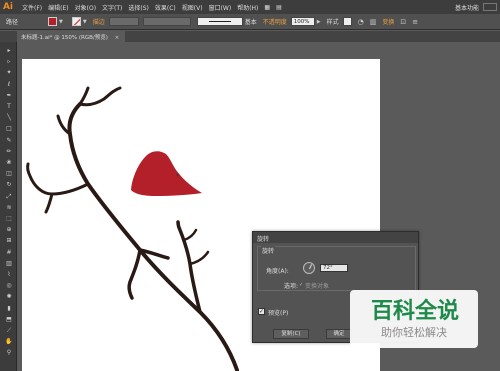  Describe the element at coordinates (335, 237) in the screenshot. I see `dialog-title: 旋转` at that location.